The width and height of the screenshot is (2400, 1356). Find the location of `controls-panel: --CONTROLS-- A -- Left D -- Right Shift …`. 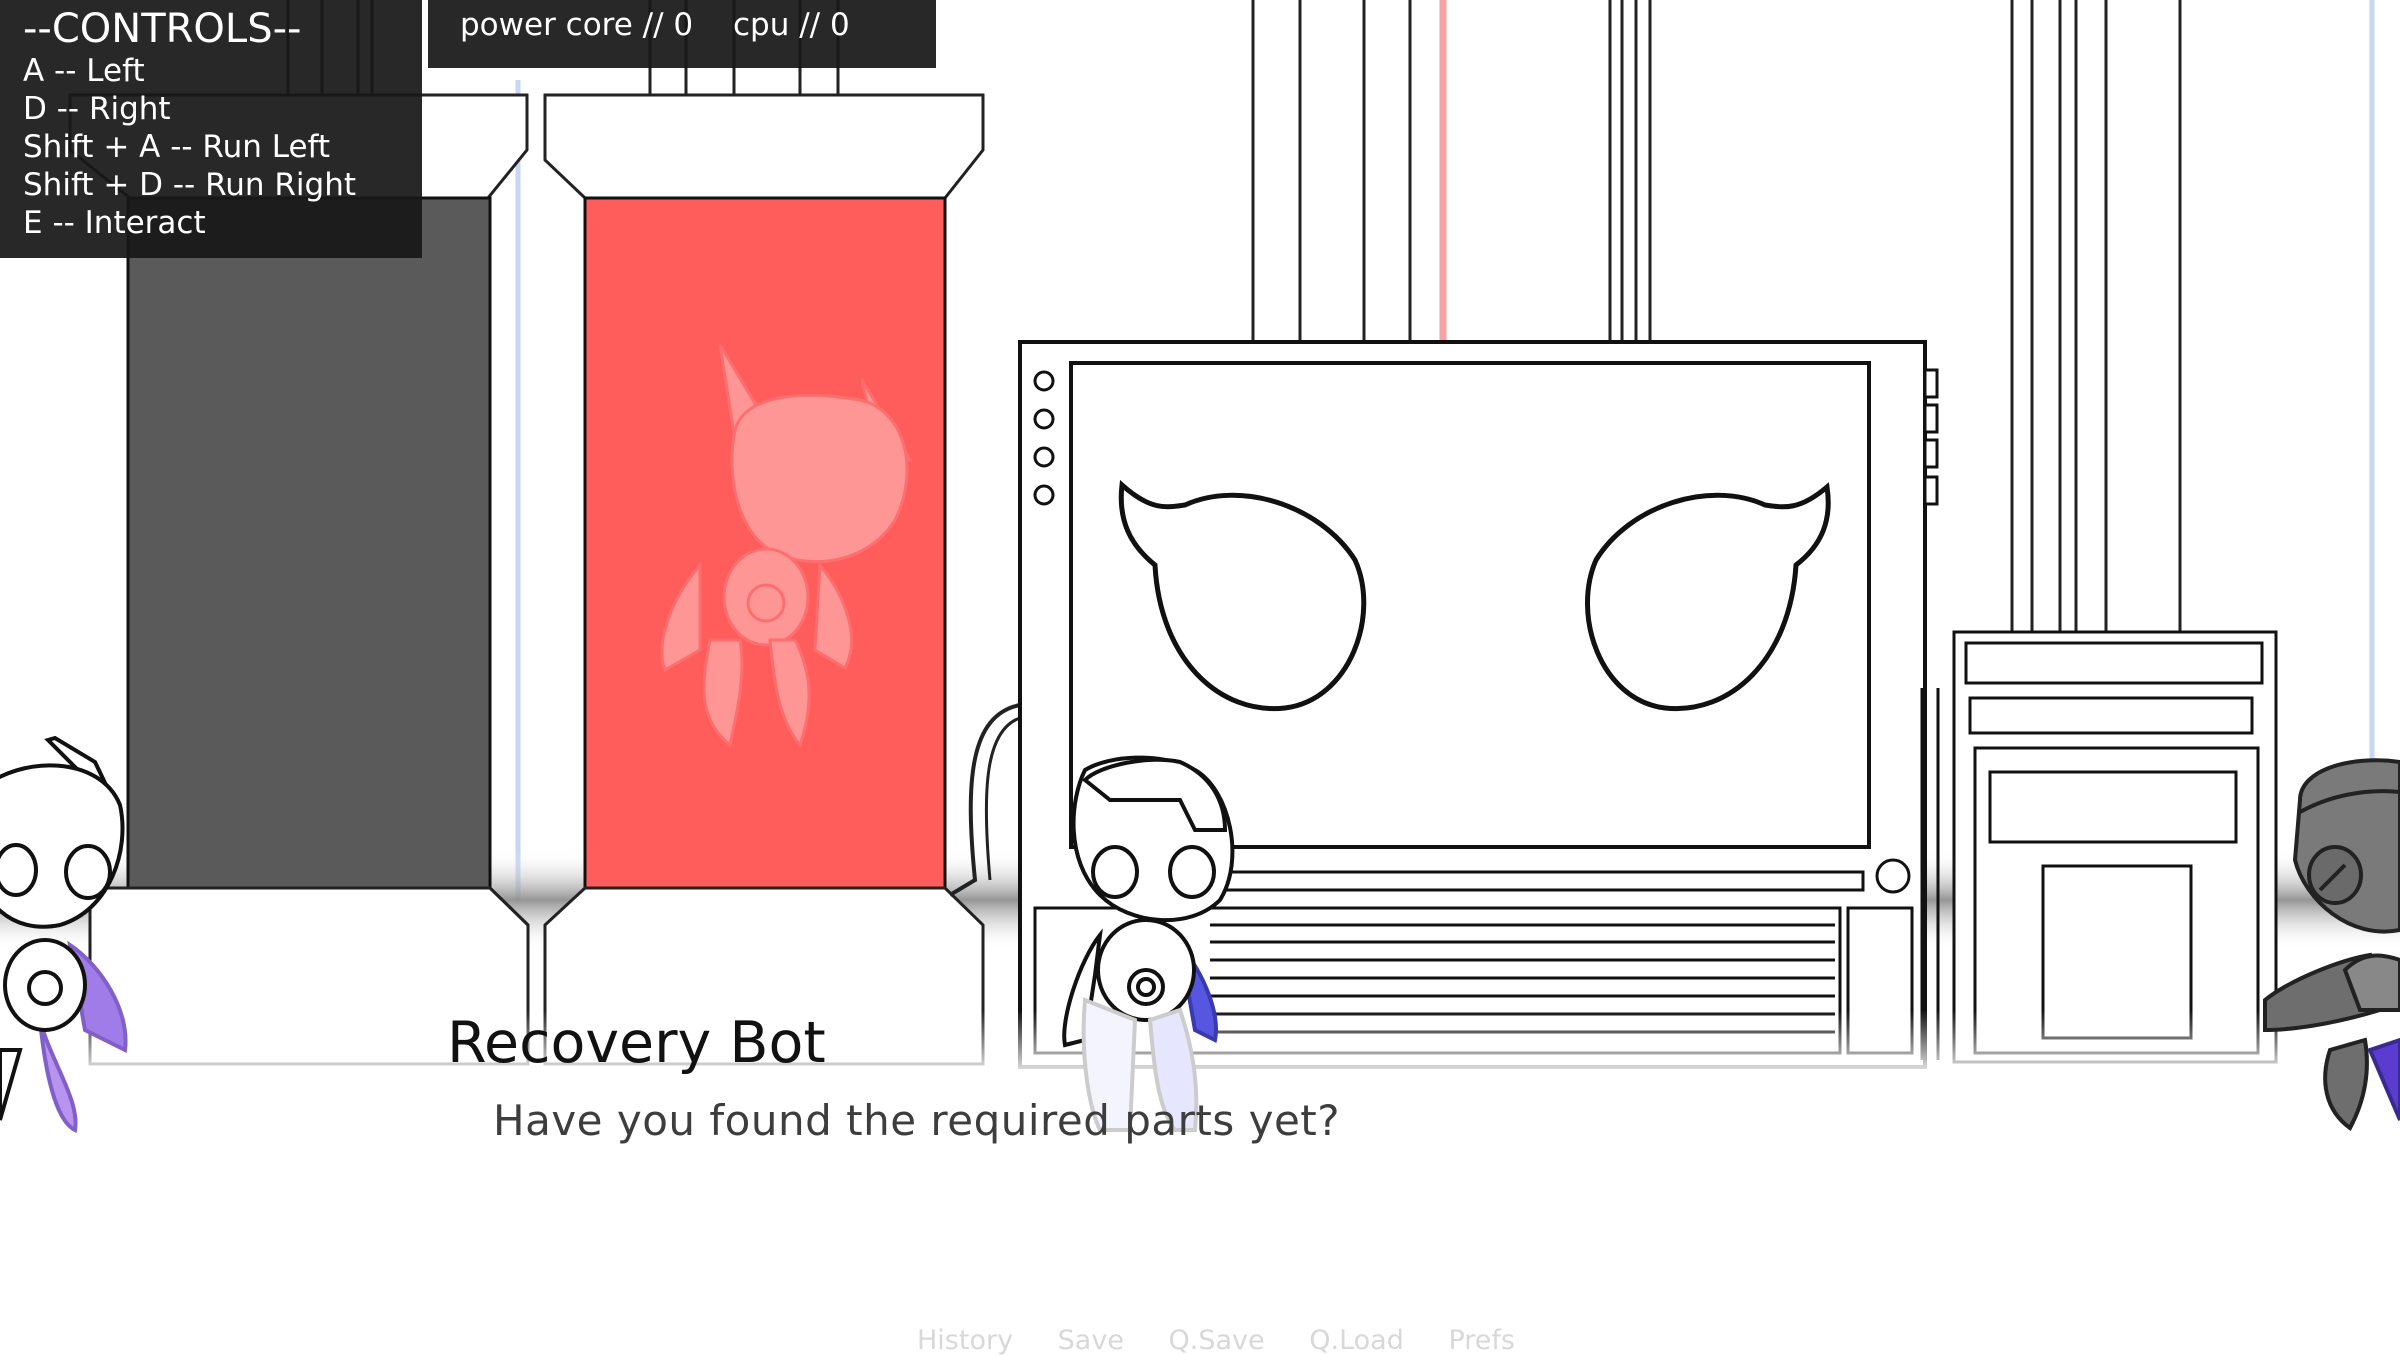

controls-panel: --CONTROLS-- A -- Left D -- Right Shift … is located at coordinates (211, 129).